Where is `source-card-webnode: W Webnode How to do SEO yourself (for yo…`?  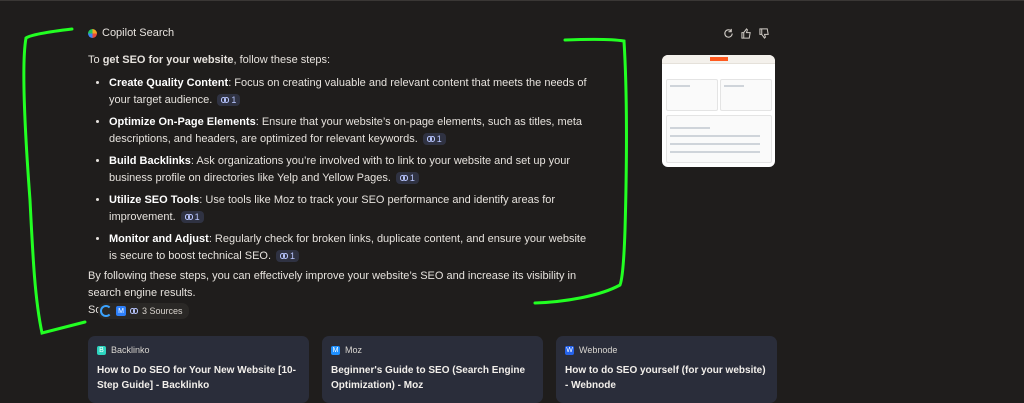
source-card-webnode: W Webnode How to do SEO yourself (for yo… is located at coordinates (666, 369).